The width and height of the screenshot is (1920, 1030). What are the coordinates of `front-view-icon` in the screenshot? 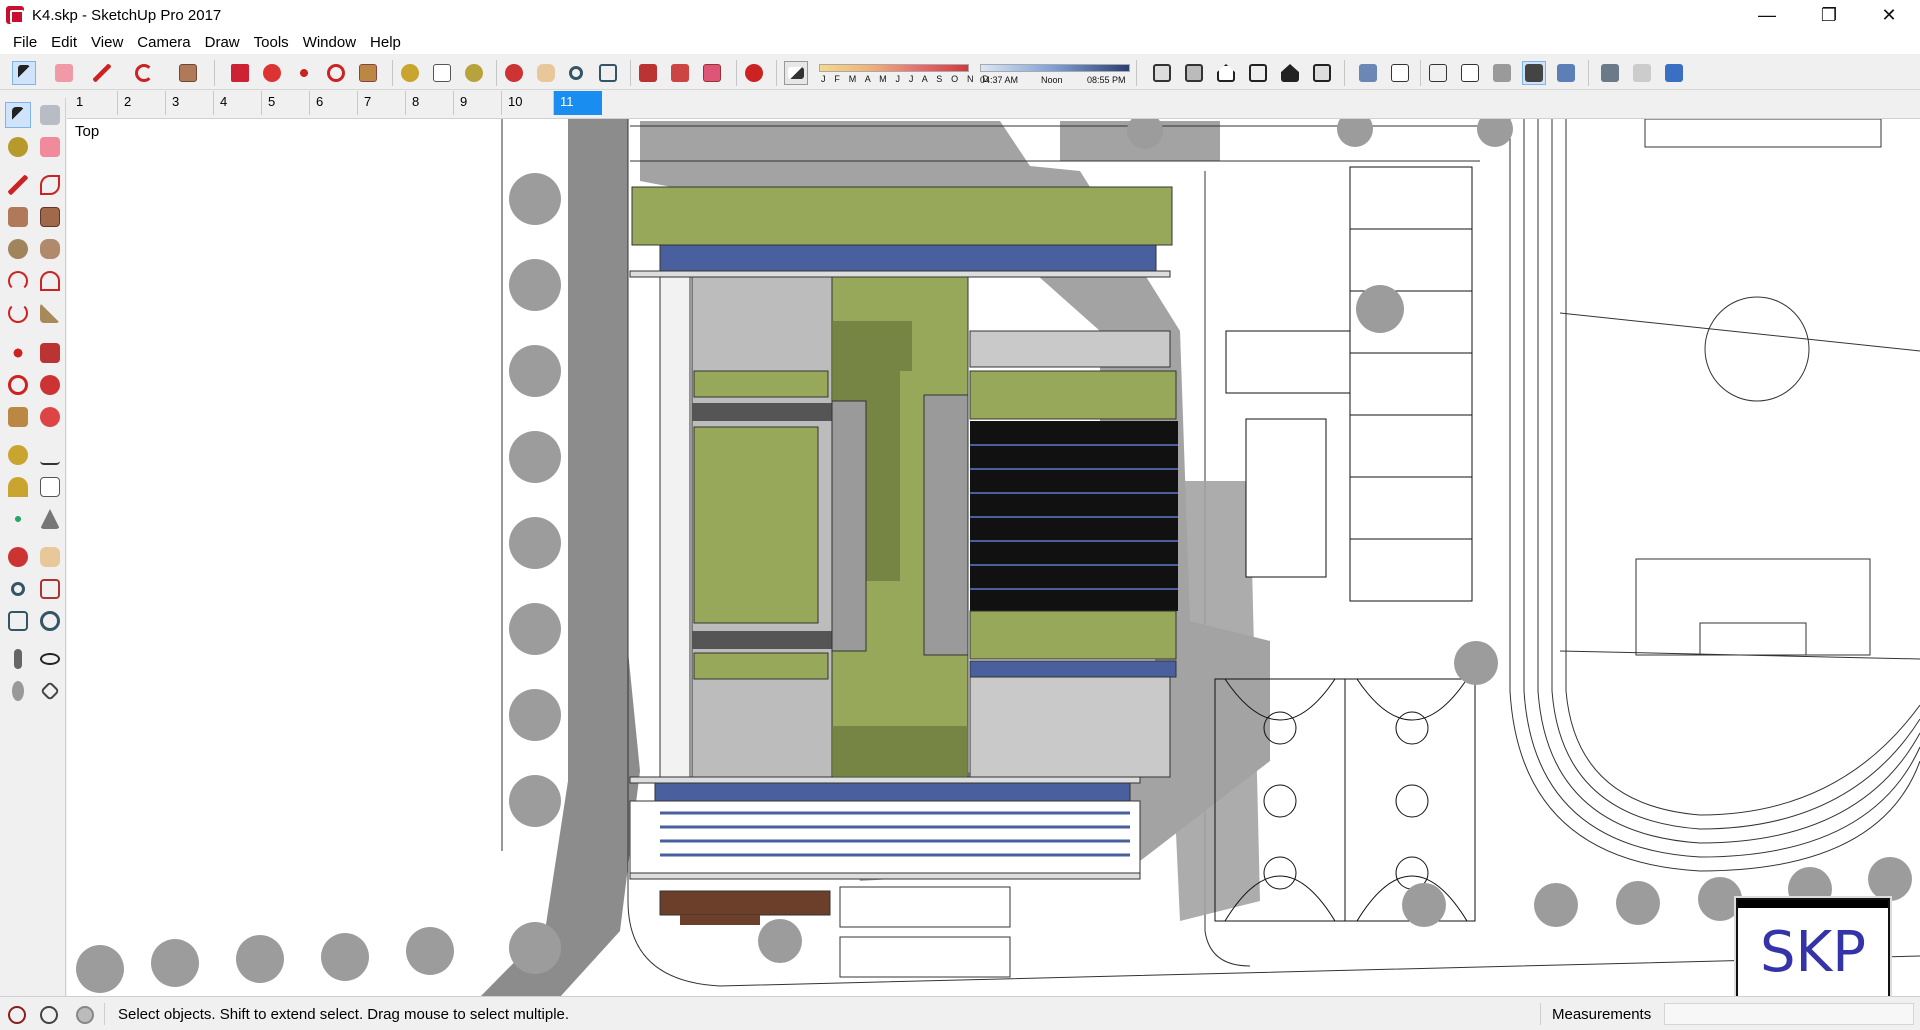 It's located at (1226, 73).